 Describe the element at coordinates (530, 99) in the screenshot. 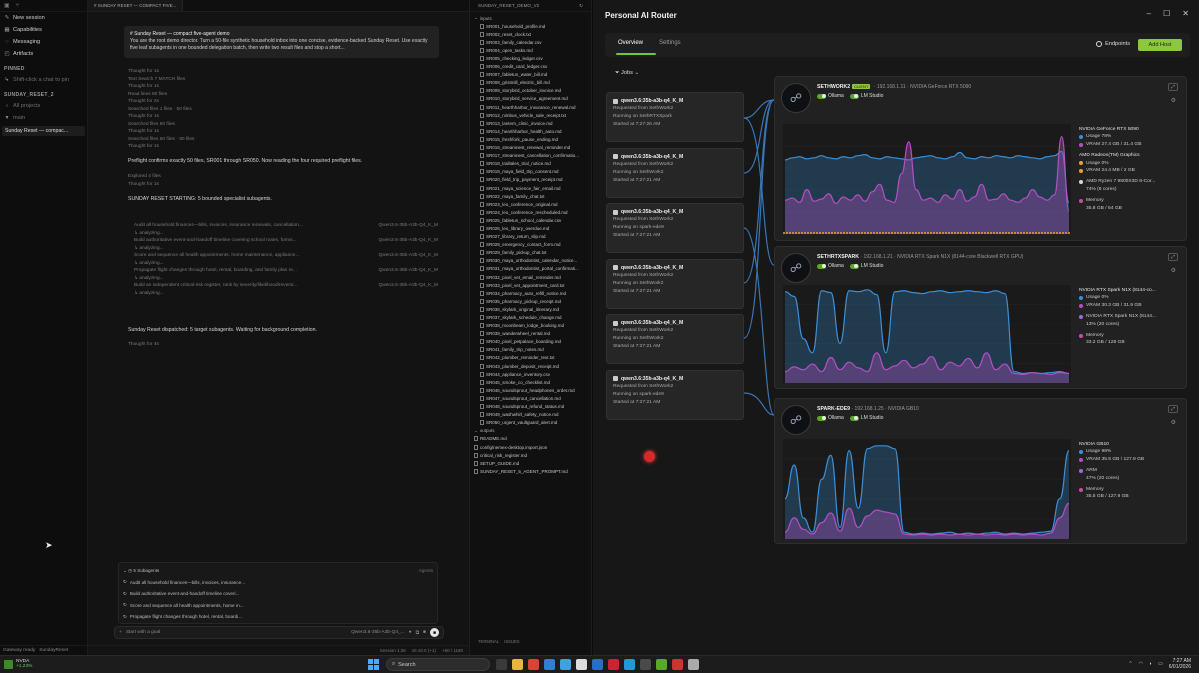

I see `file-item: SR010_storybird_service_agreement.md` at that location.